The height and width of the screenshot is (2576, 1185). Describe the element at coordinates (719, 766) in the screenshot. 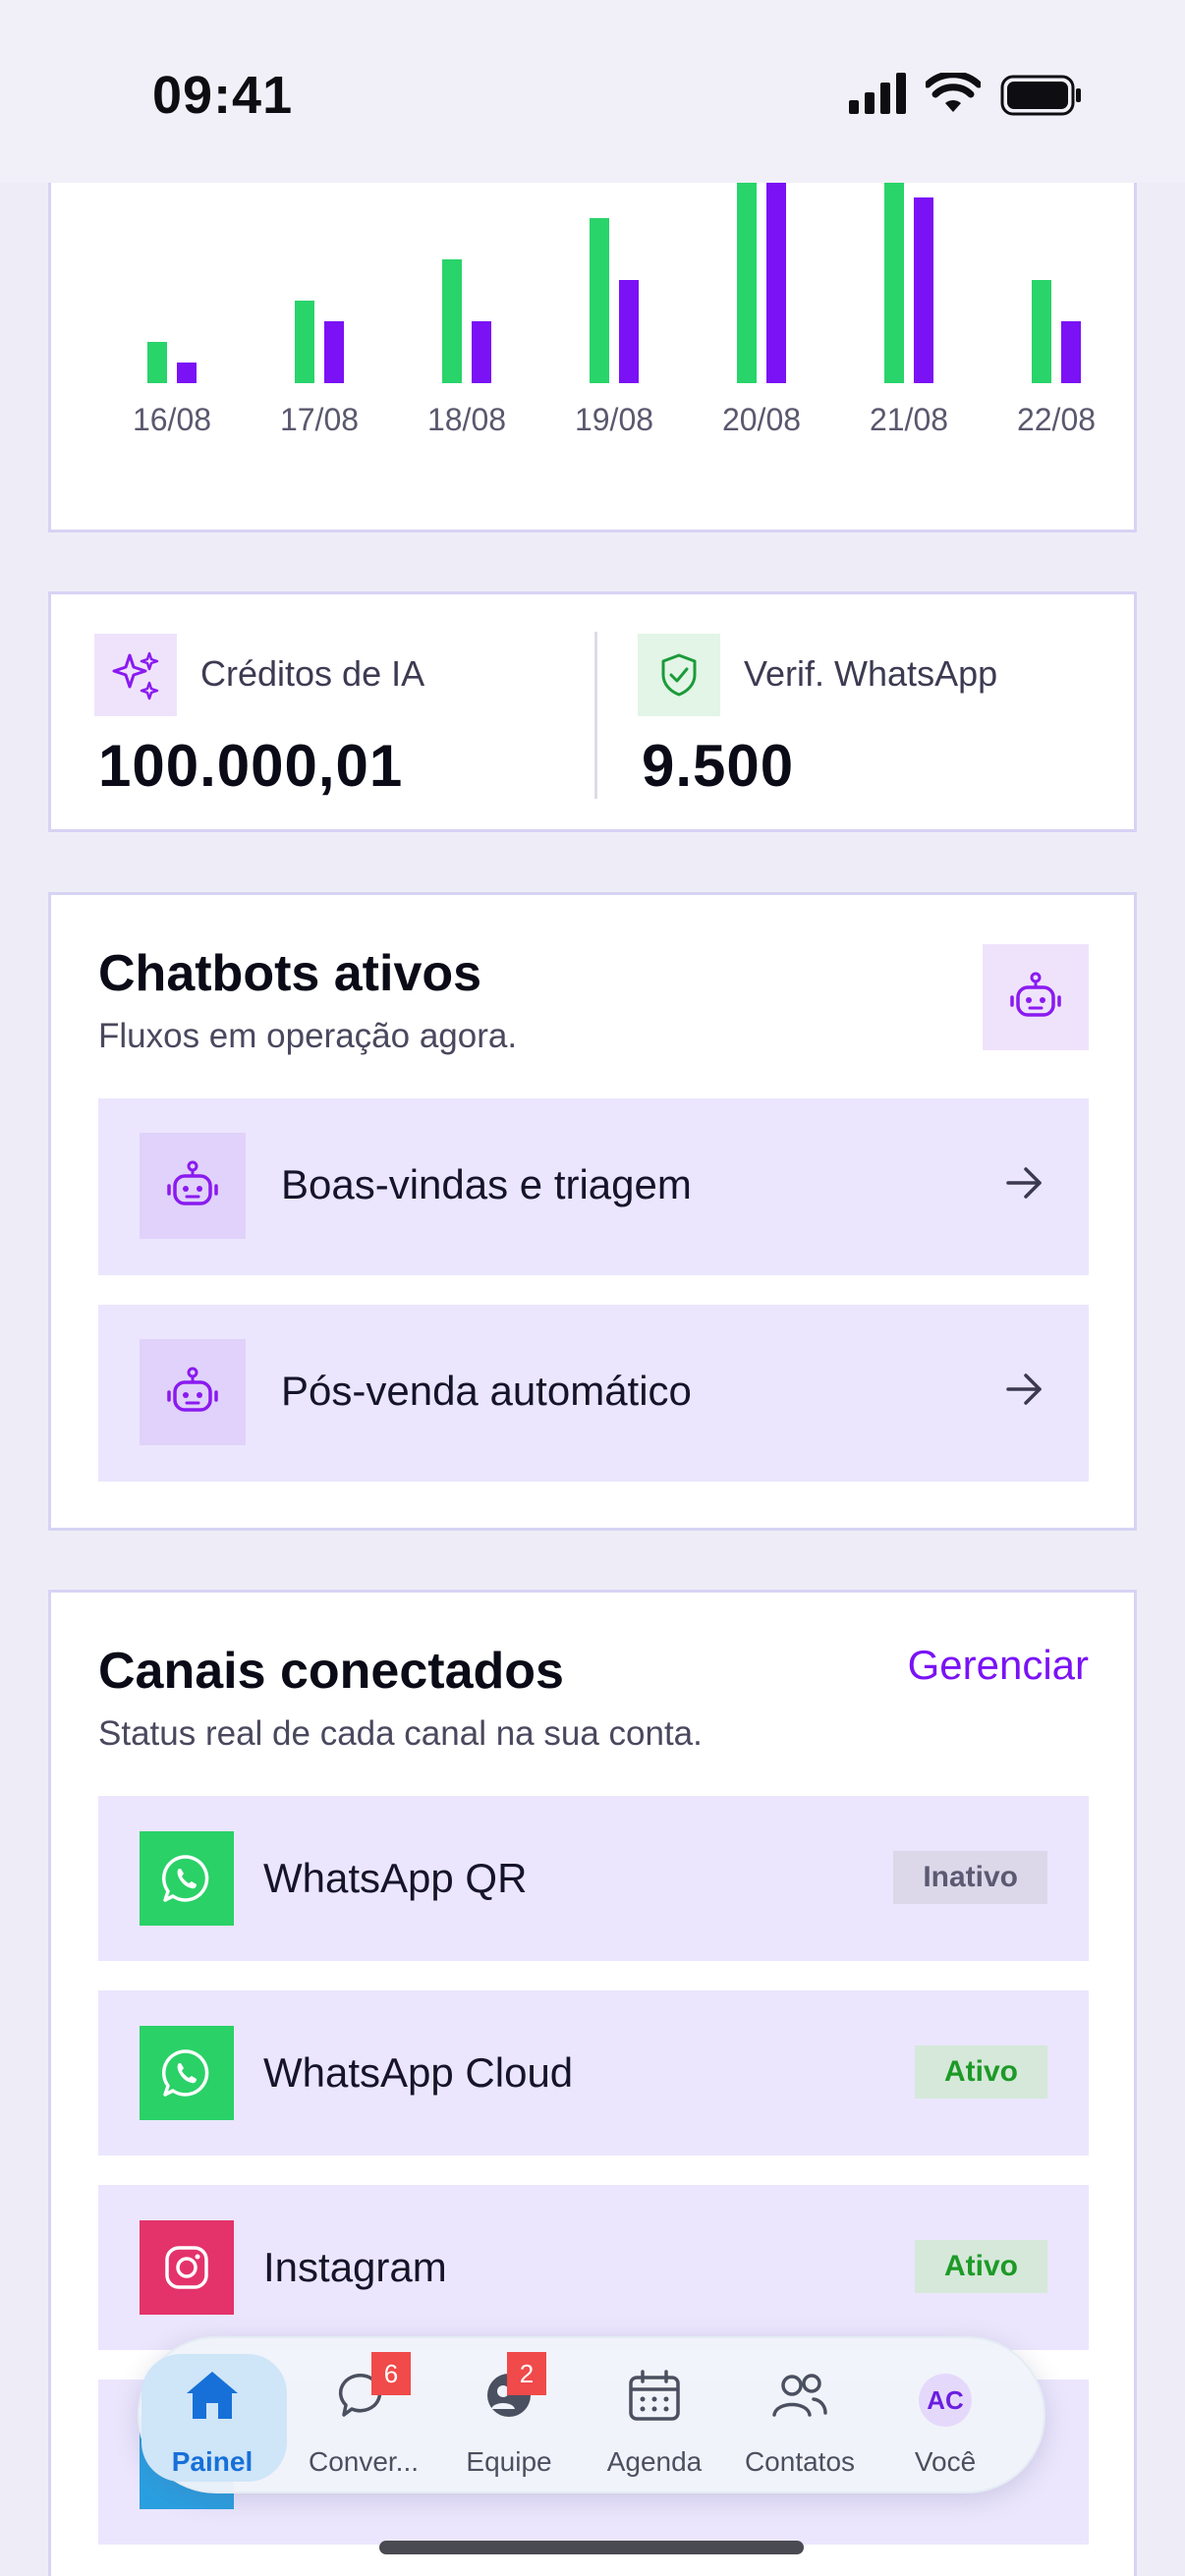

I see `whatsapp-verification-value: 9.500` at that location.